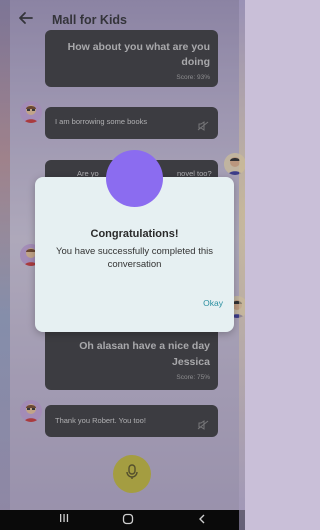 Image resolution: width=320 pixels, height=530 pixels. What do you see at coordinates (202, 520) in the screenshot?
I see `back-nav-icon` at bounding box center [202, 520].